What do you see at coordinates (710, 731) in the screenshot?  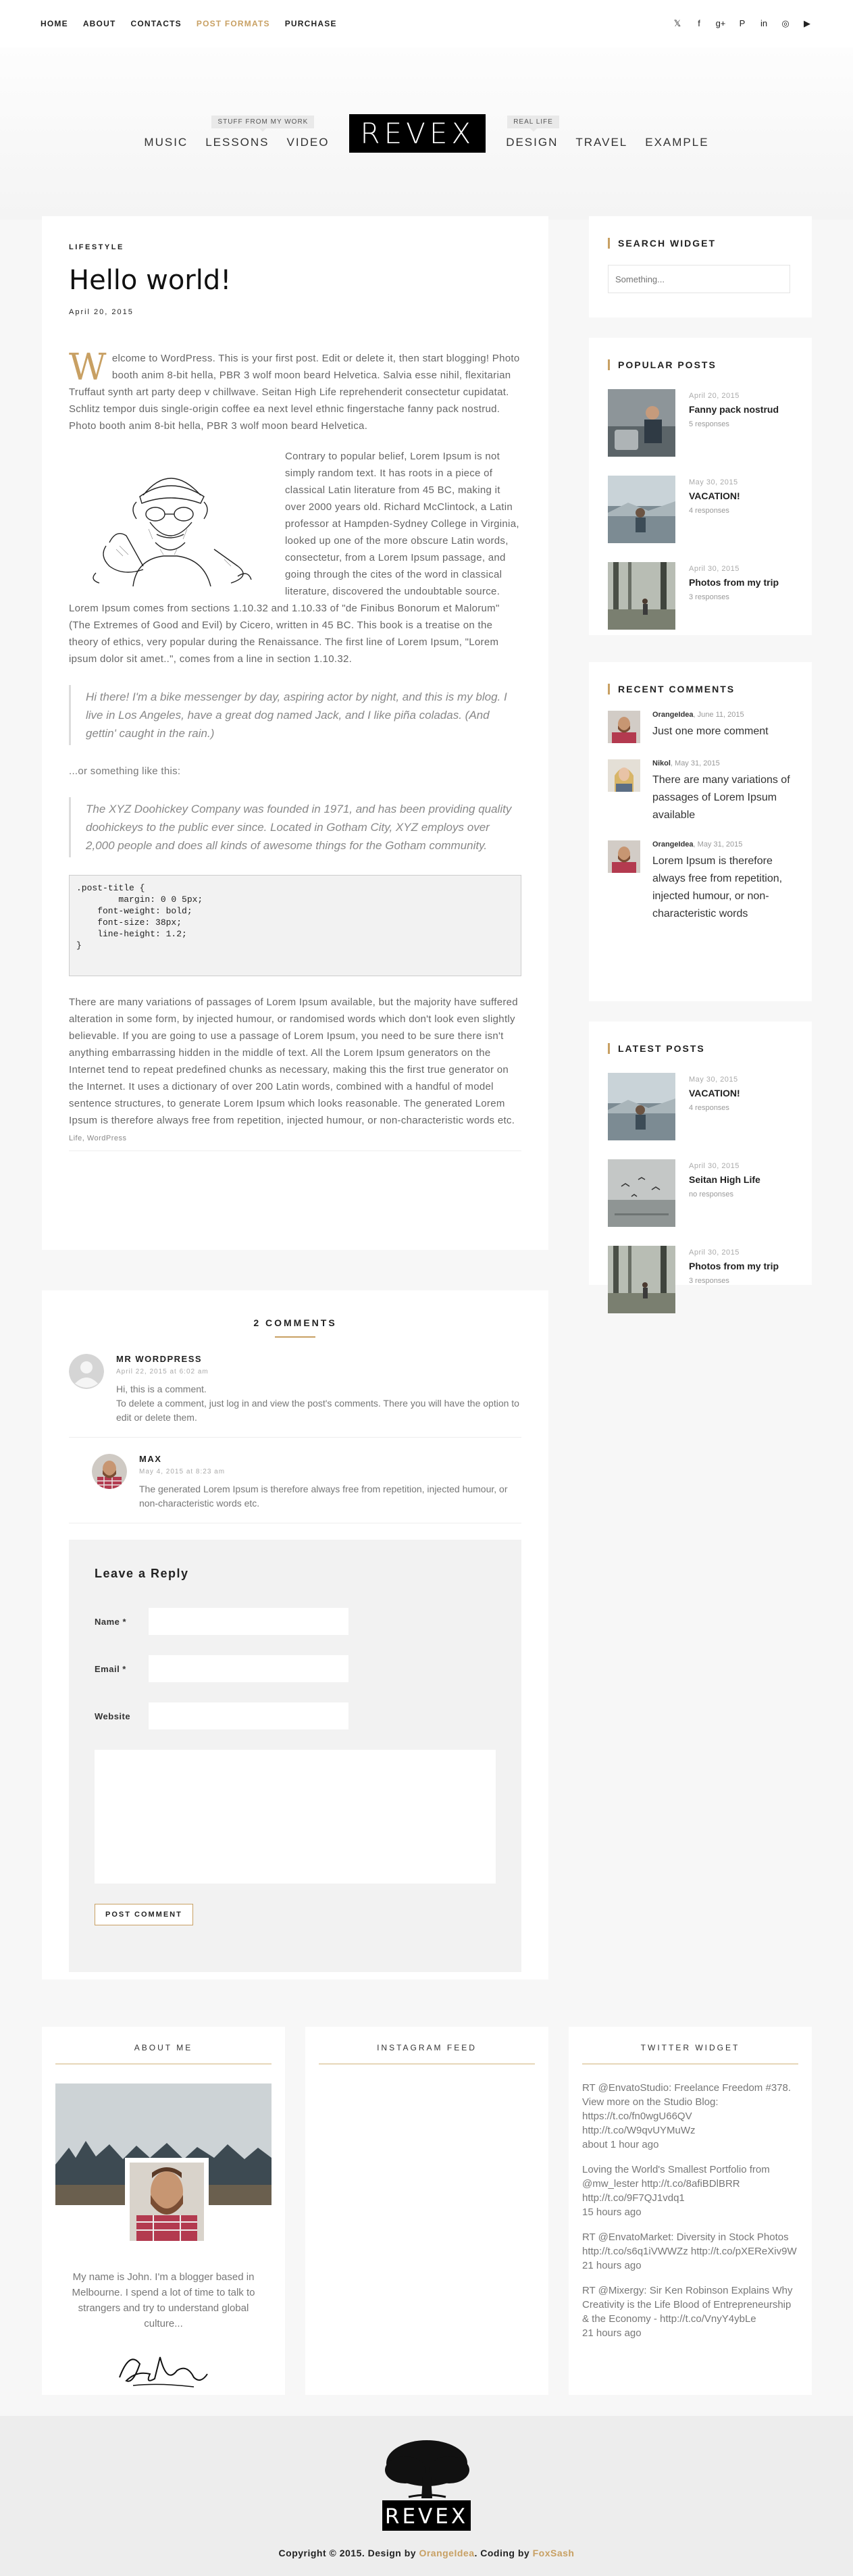 I see `comment-text: Just one more comment` at bounding box center [710, 731].